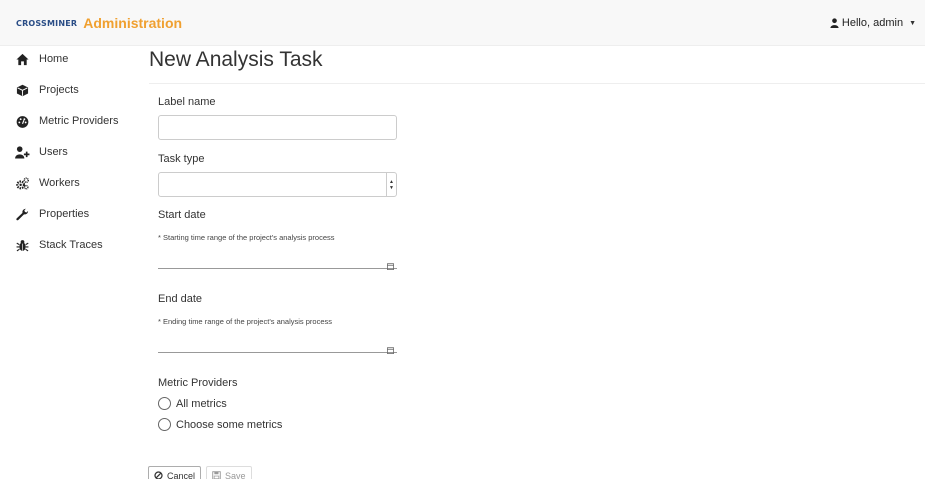 This screenshot has height=479, width=925. What do you see at coordinates (71, 245) in the screenshot?
I see `sidebar-item-label: Stack Traces` at bounding box center [71, 245].